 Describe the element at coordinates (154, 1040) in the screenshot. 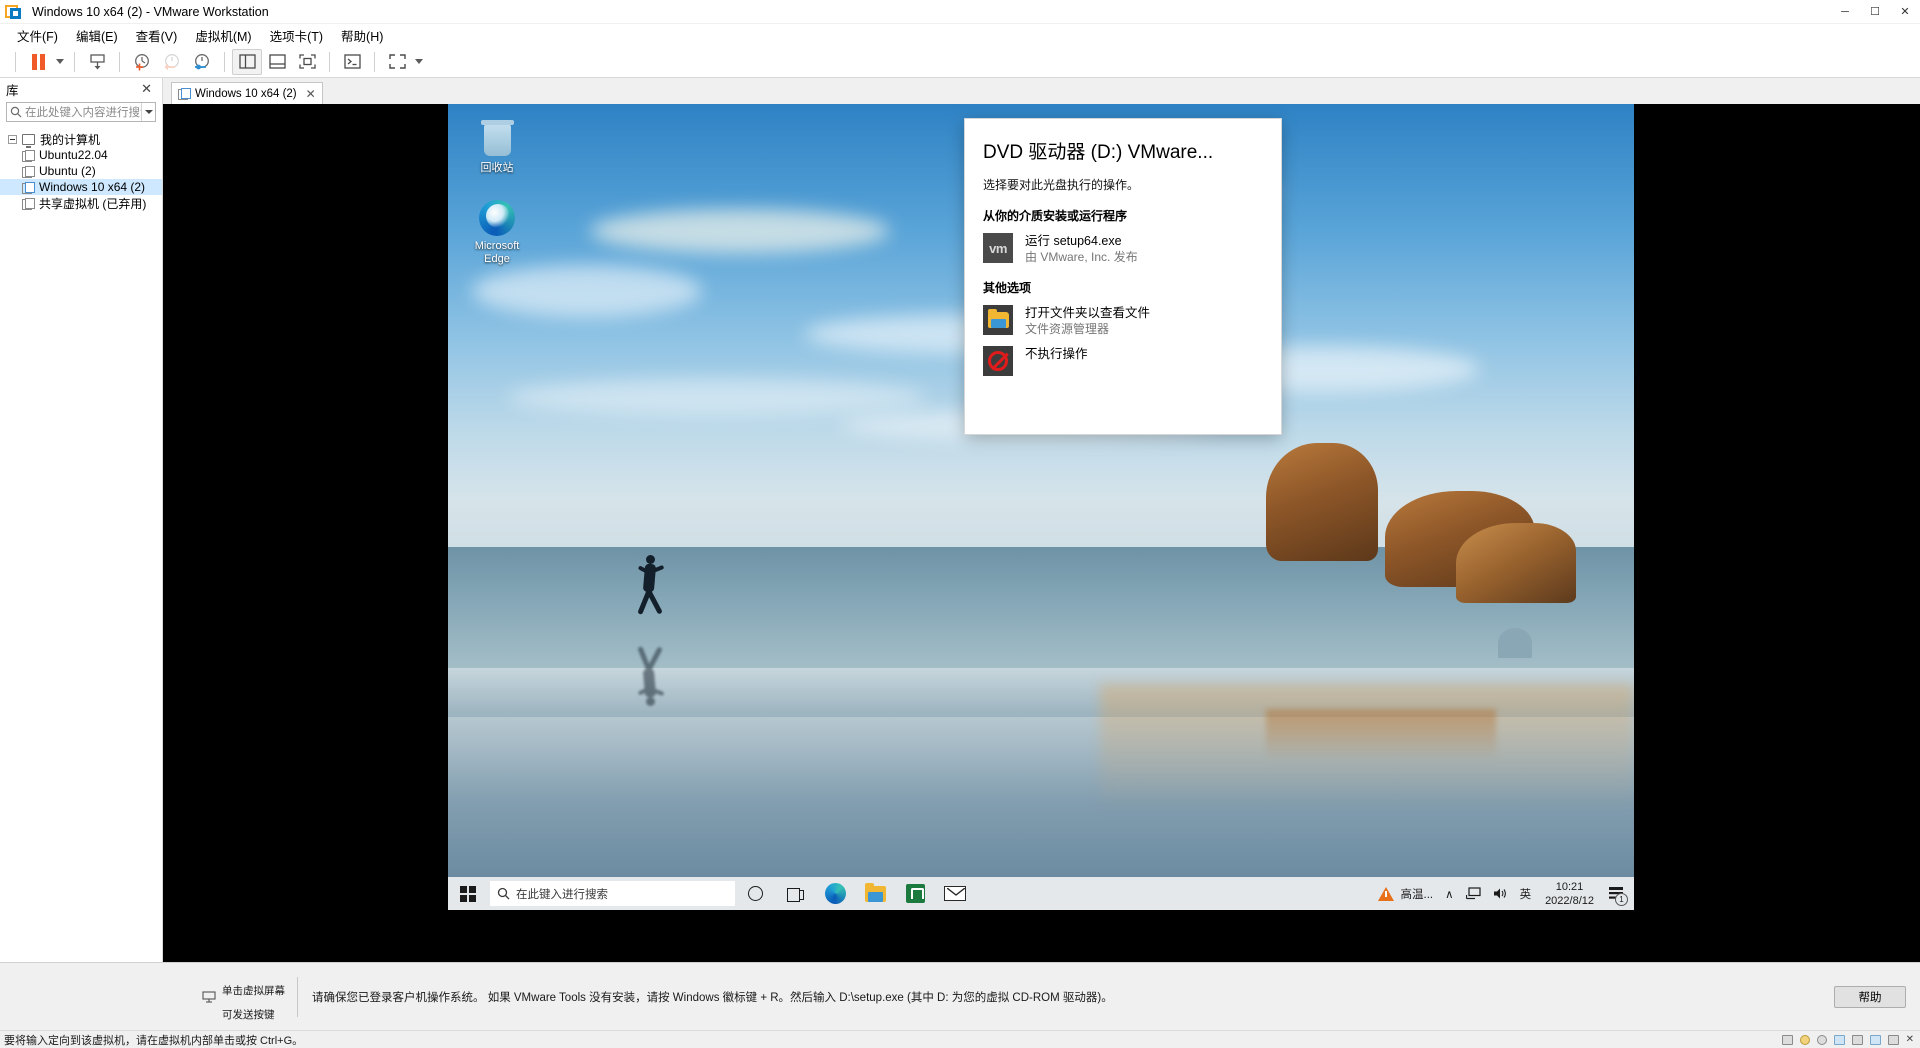

I see `status-message: 要将输入定向到该虚拟机，请在虚拟机内部单击或按 Ctrl+G。` at that location.